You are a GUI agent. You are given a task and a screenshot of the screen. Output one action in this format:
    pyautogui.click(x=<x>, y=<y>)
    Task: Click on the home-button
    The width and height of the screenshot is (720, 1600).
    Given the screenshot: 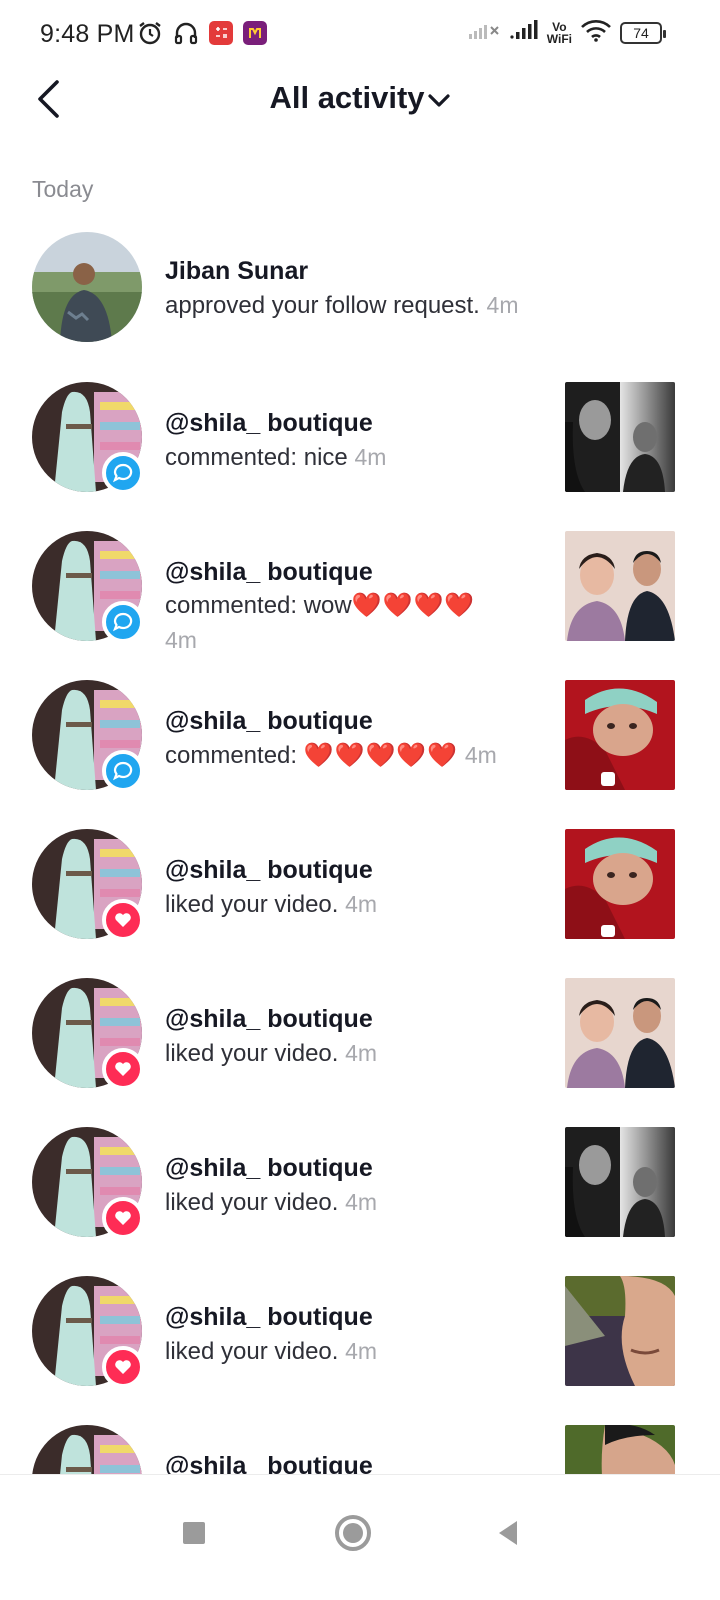 What is the action you would take?
    pyautogui.click(x=353, y=1533)
    